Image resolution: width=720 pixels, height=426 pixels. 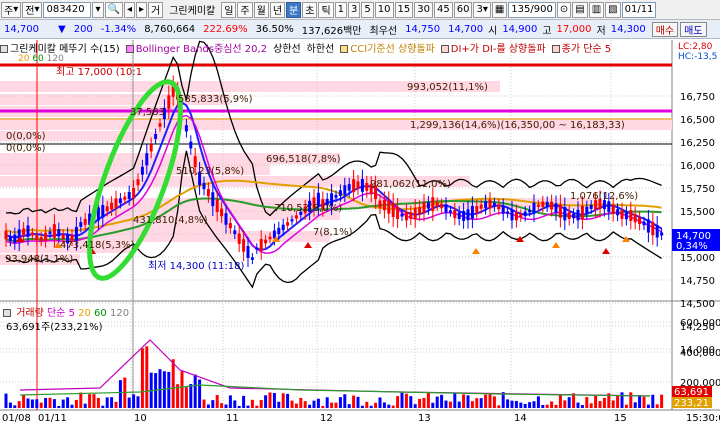 What do you see at coordinates (367, 9) in the screenshot?
I see `minute-5: 5` at bounding box center [367, 9].